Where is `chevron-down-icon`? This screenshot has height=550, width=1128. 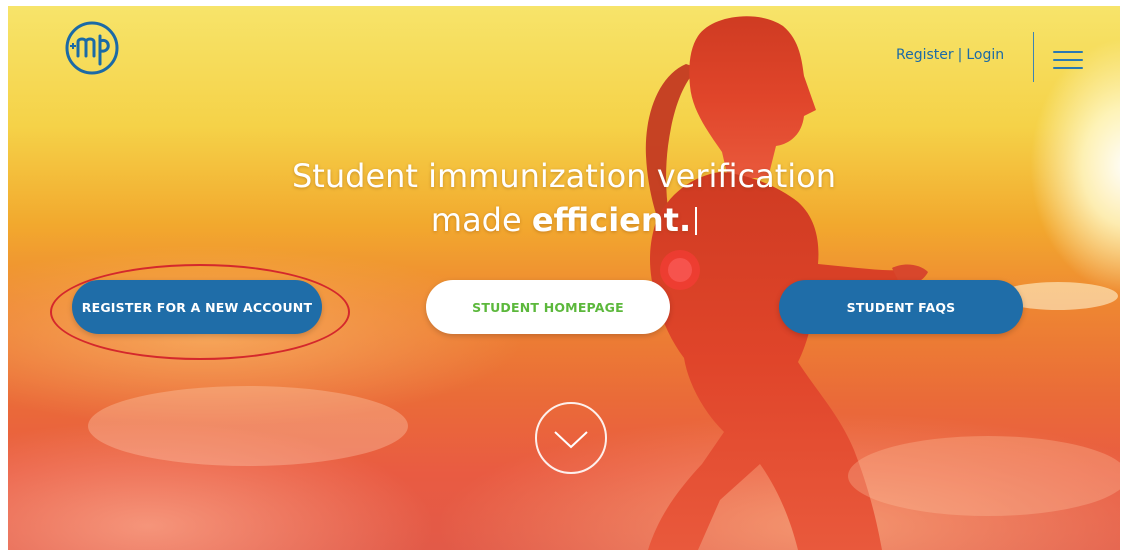
chevron-down-icon is located at coordinates (571, 440).